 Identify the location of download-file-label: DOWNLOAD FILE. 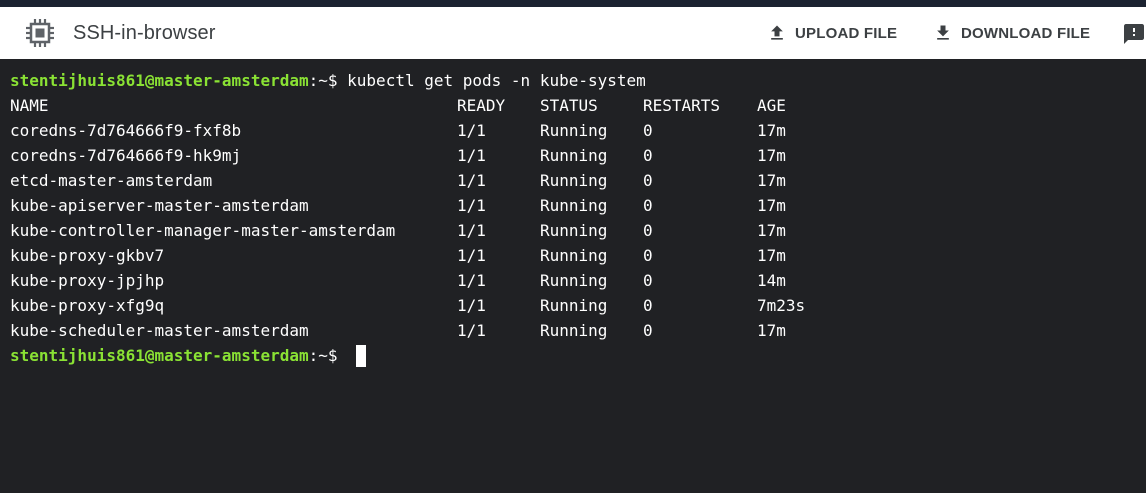
(1026, 33).